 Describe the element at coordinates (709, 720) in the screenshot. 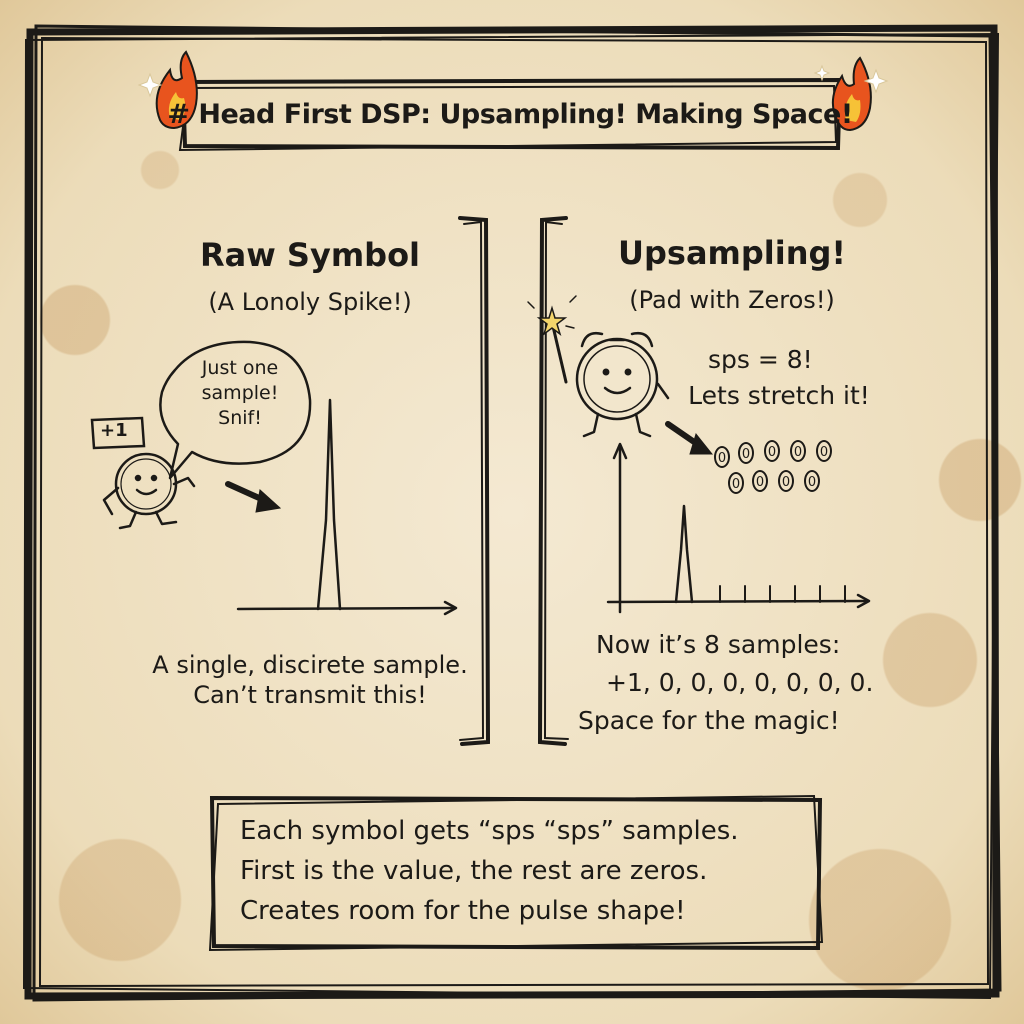

I see `caption-line: Space for the magic!` at that location.